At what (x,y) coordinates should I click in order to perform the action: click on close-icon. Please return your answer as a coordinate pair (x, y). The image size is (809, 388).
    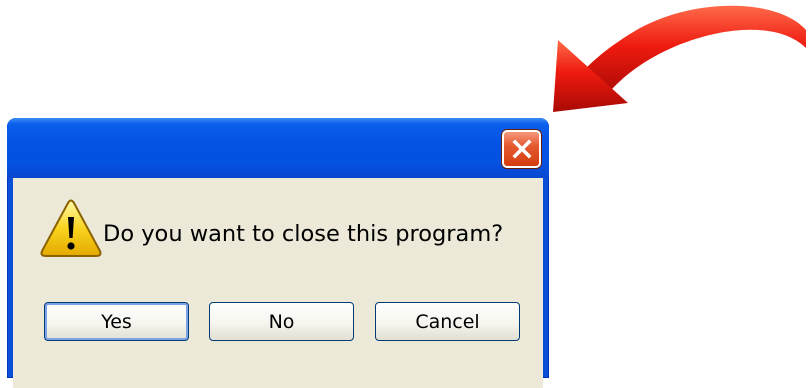
    Looking at the image, I should click on (521, 149).